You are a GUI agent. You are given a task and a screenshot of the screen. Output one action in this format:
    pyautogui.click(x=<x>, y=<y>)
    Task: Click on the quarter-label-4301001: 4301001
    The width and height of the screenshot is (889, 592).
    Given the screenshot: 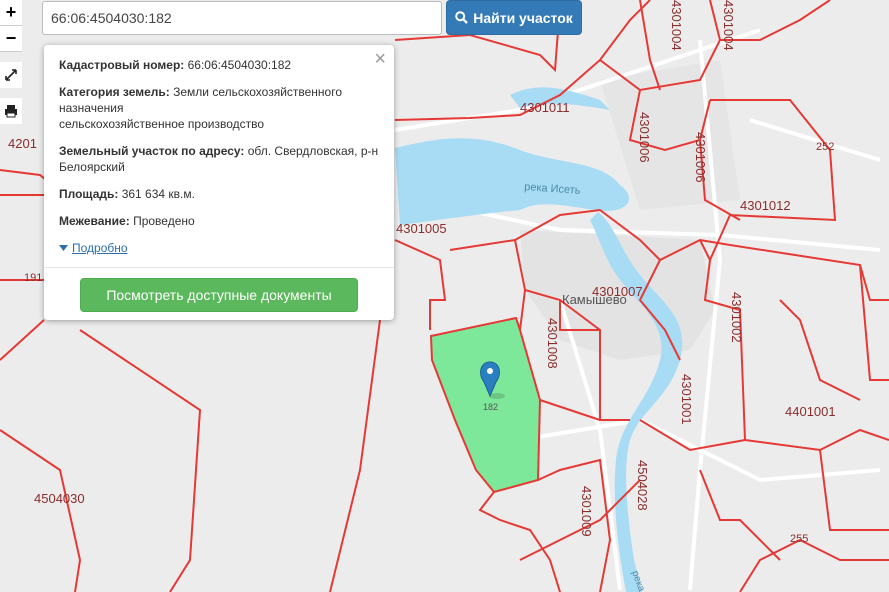 What is the action you would take?
    pyautogui.click(x=686, y=399)
    